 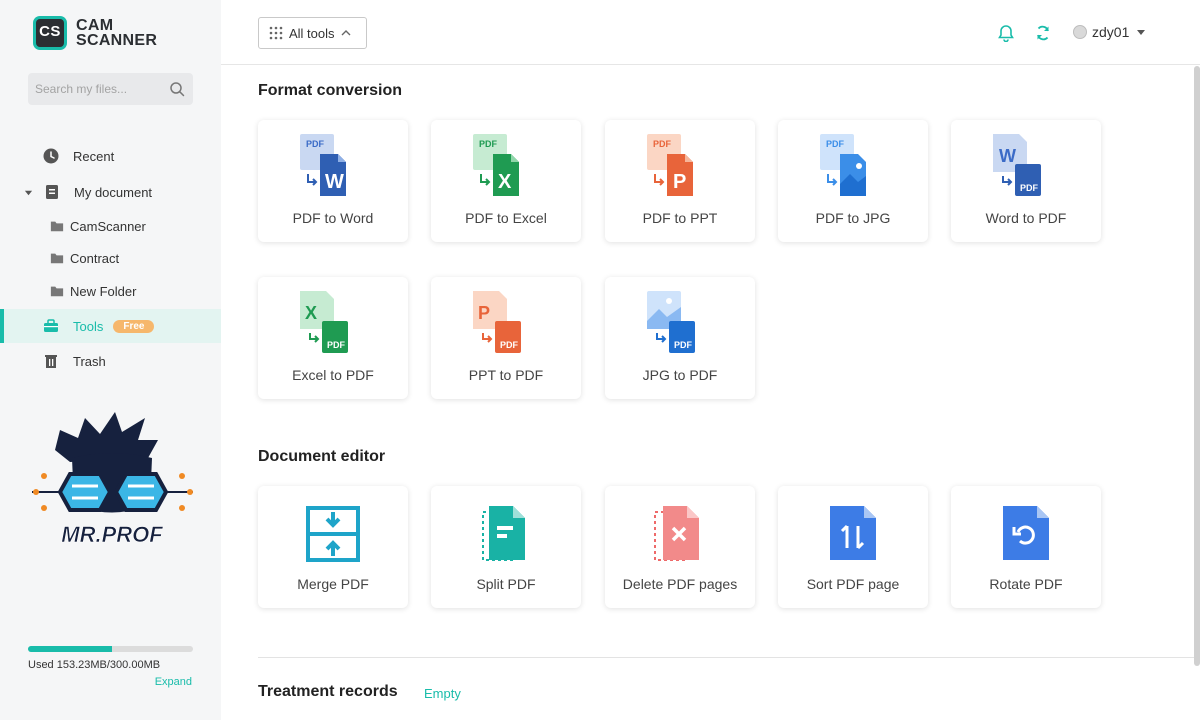 I want to click on chevron-up-icon, so click(x=346, y=33).